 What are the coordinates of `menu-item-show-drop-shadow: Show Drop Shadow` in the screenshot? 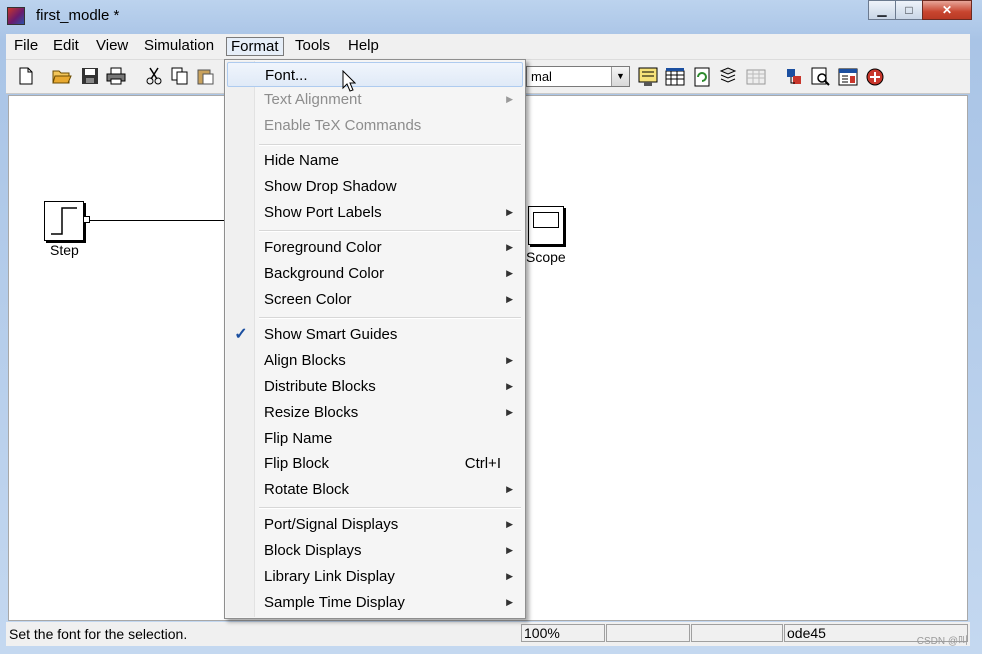 It's located at (375, 186).